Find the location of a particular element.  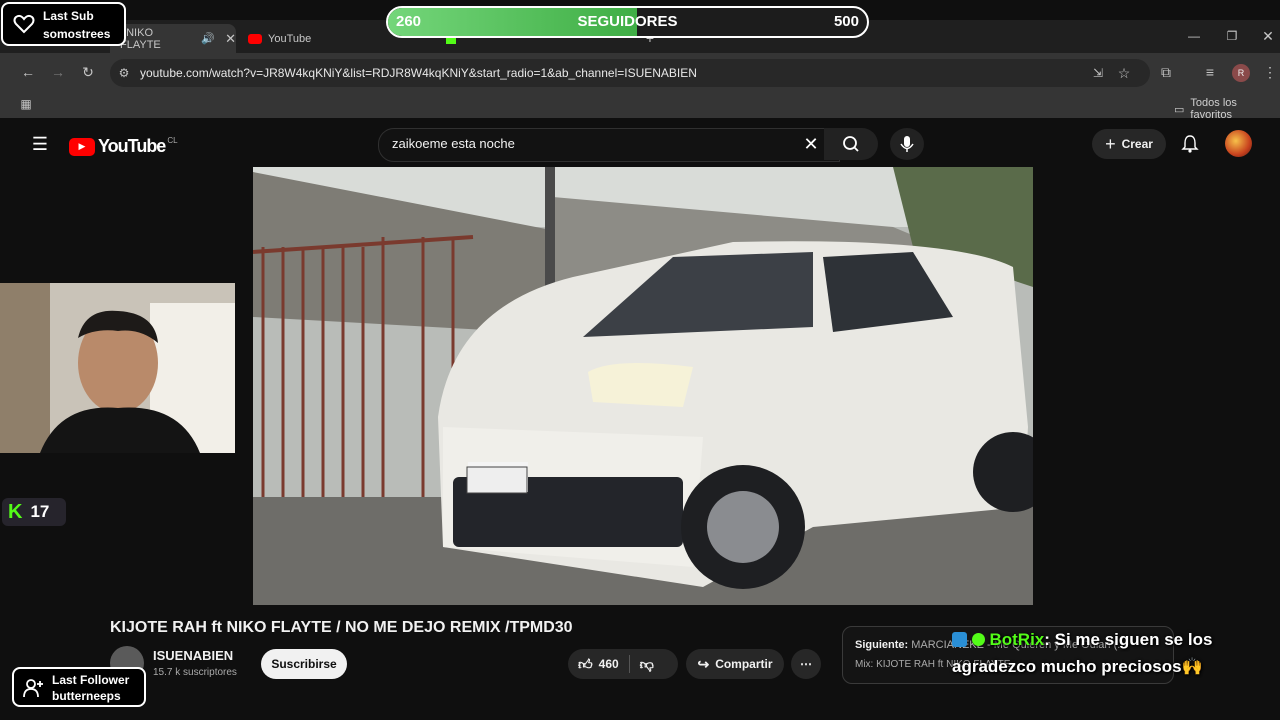

speaker-icon: 🔊 is located at coordinates (208, 38).